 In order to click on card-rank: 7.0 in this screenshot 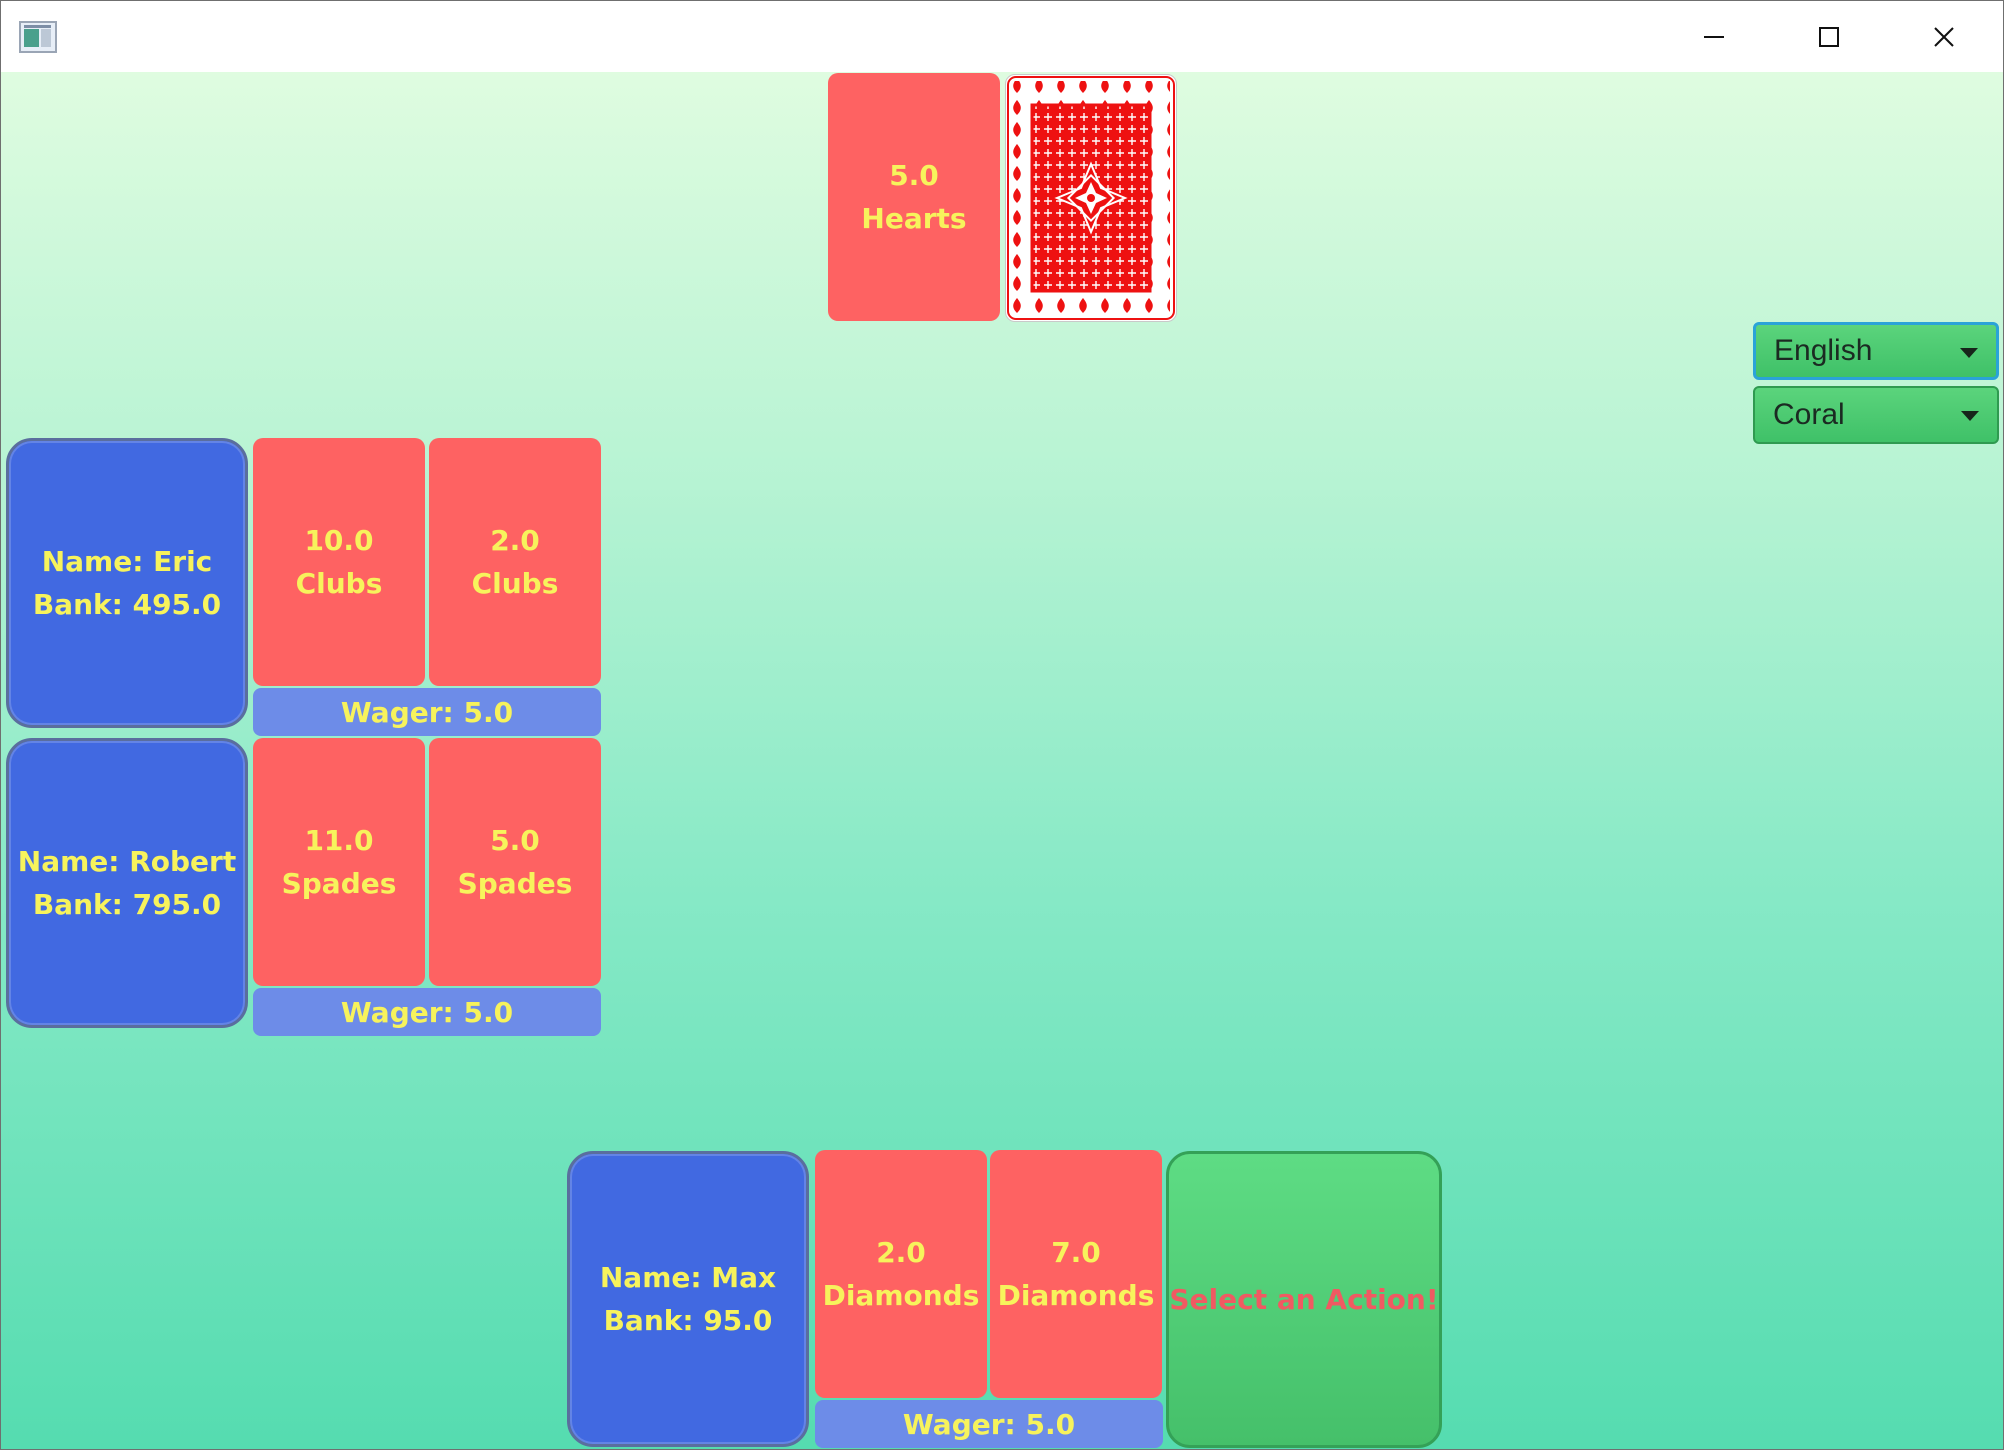, I will do `click(1076, 1252)`.